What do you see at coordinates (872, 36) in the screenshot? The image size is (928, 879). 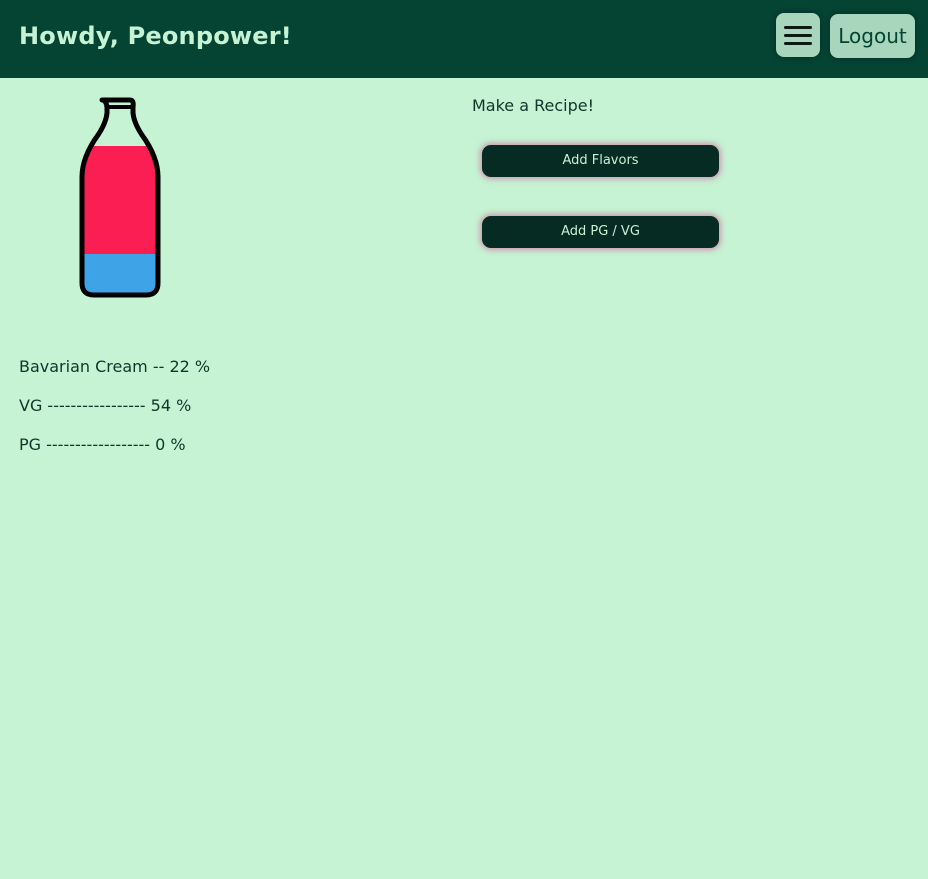 I see `logout-button: Logout` at bounding box center [872, 36].